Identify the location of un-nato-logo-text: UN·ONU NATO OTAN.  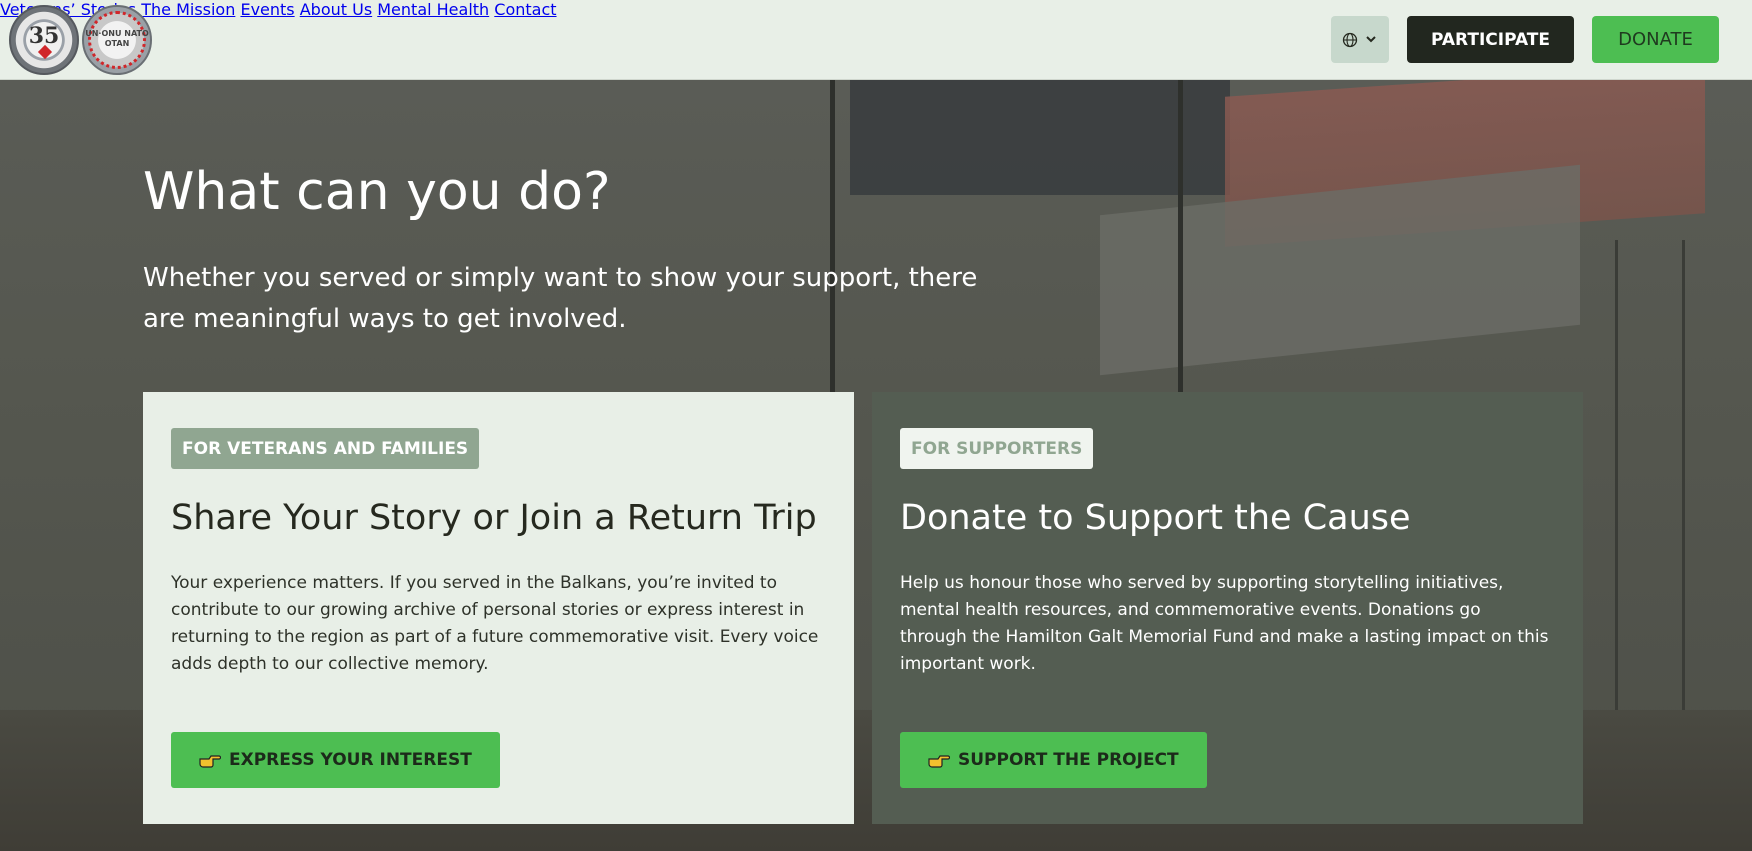
(117, 38).